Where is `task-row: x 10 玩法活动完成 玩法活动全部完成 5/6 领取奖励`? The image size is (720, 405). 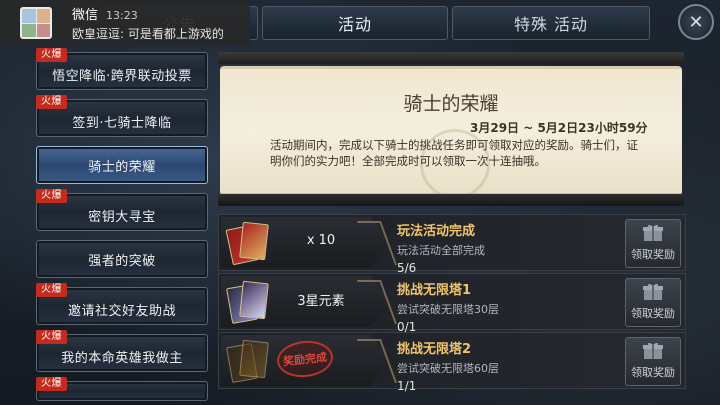 task-row: x 10 玩法活动完成 玩法活动全部完成 5/6 领取奖励 is located at coordinates (452, 244).